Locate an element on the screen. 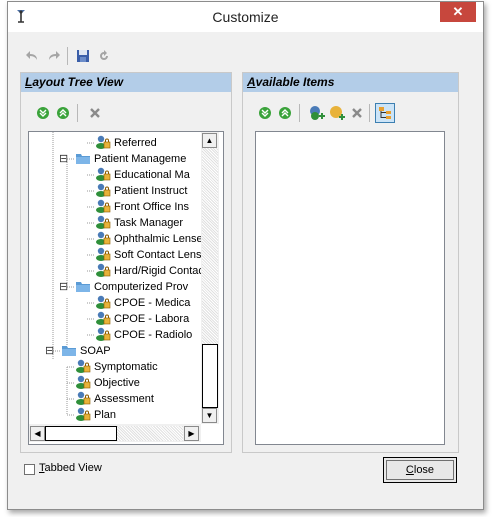 The width and height of the screenshot is (492, 517). title-bar: Customize ✕ is located at coordinates (245, 17).